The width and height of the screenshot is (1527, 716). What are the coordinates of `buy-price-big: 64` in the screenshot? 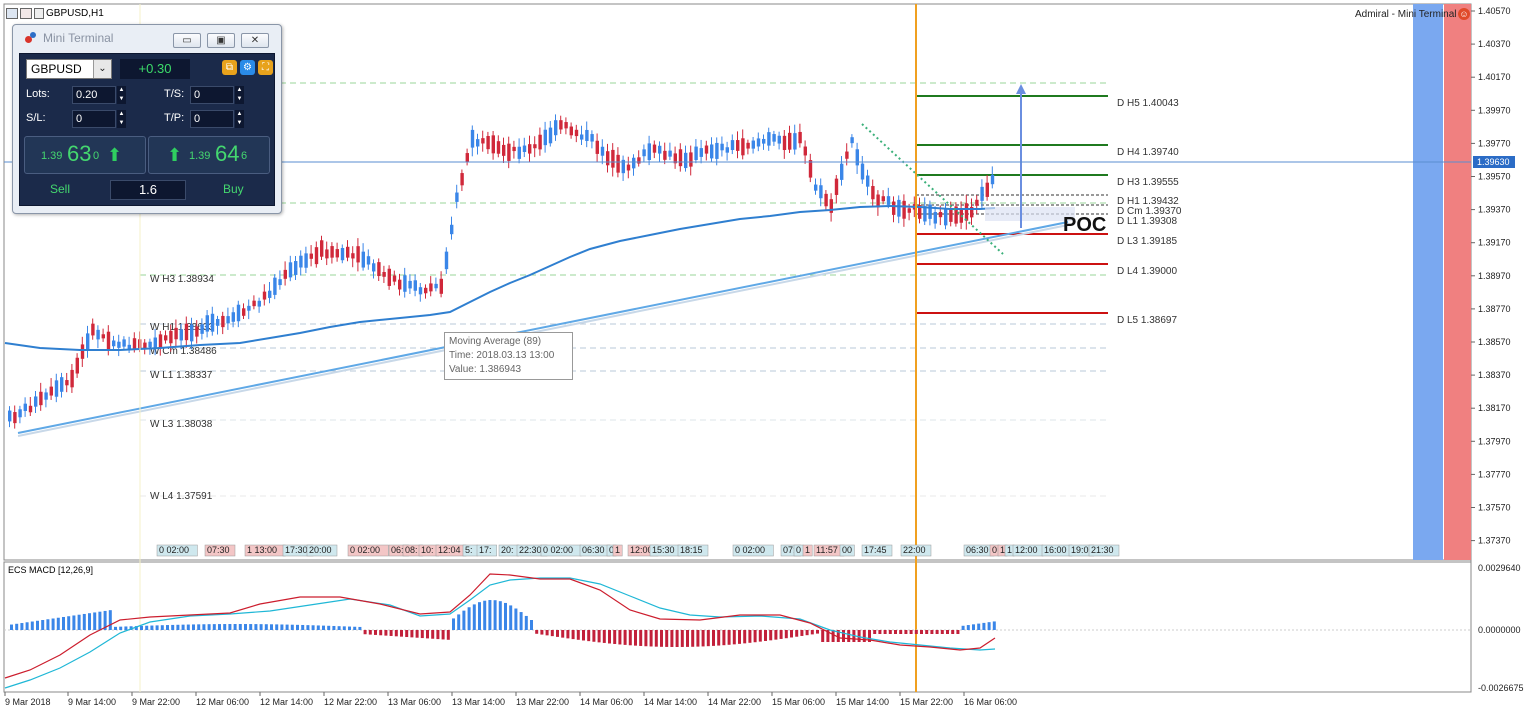 It's located at (227, 153).